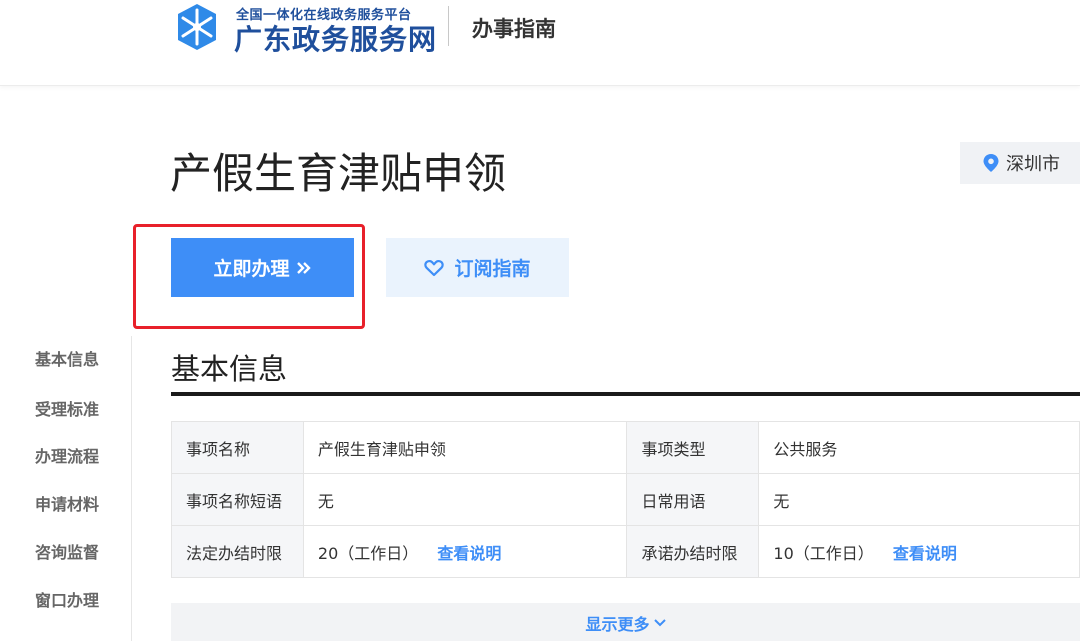 The height and width of the screenshot is (641, 1080). I want to click on logo-icon, so click(197, 27).